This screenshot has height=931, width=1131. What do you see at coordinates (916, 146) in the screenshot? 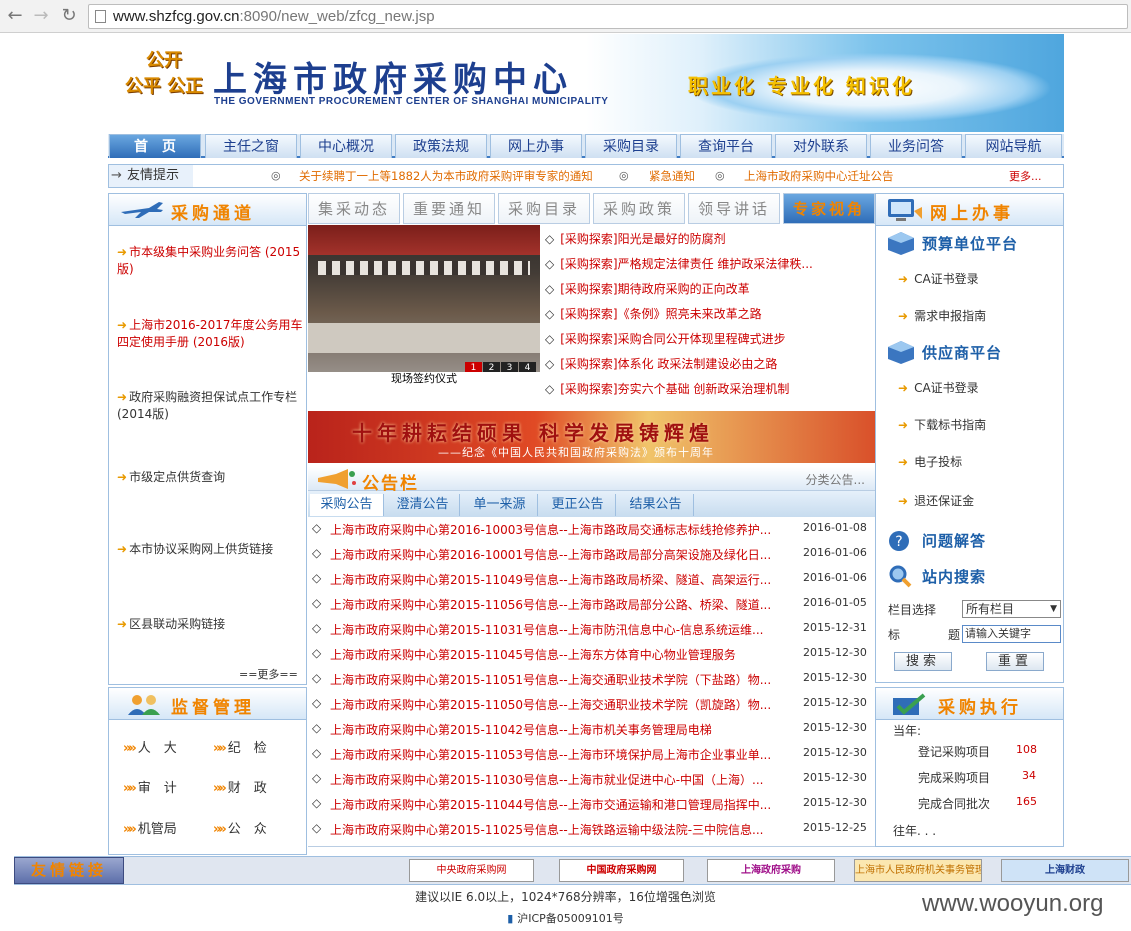
I see `nav-qa: 业务问答` at bounding box center [916, 146].